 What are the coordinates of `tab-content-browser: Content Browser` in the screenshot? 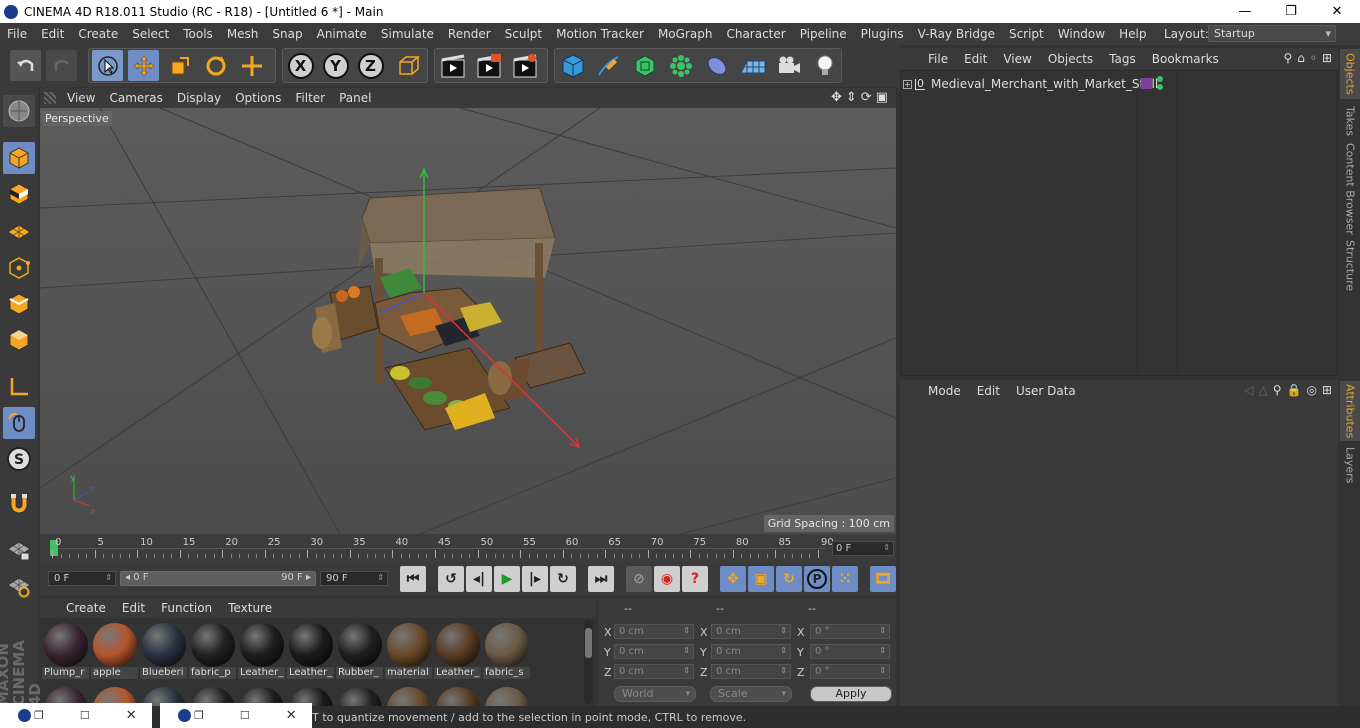 It's located at (1350, 189).